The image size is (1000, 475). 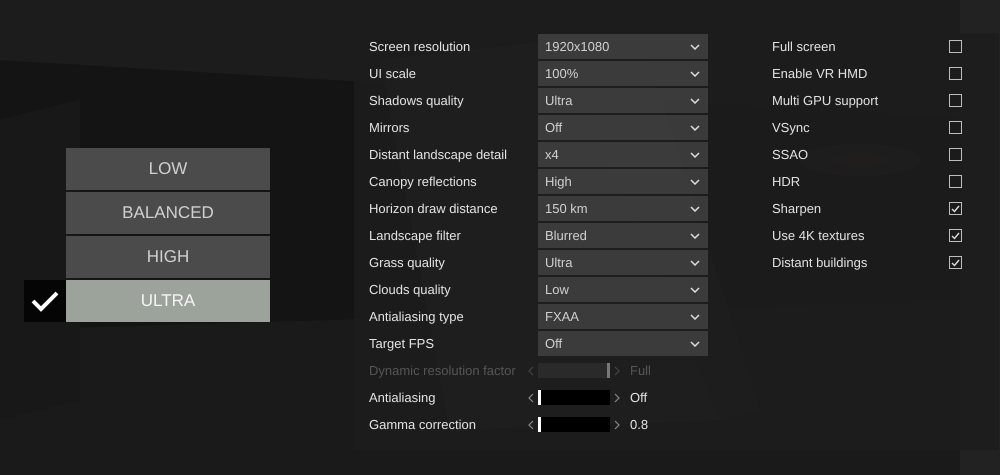 What do you see at coordinates (410, 289) in the screenshot?
I see `setting-label: Clouds quality` at bounding box center [410, 289].